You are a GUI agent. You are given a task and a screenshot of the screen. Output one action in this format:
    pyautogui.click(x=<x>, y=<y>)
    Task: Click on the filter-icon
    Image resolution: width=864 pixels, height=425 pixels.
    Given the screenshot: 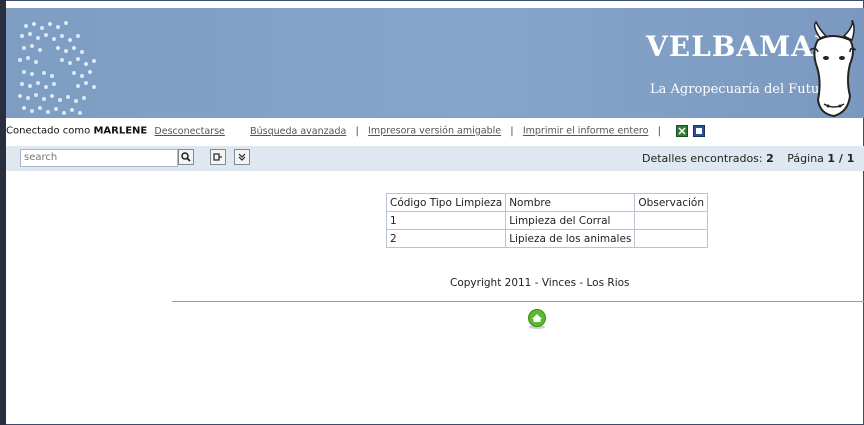 What is the action you would take?
    pyautogui.click(x=217, y=157)
    